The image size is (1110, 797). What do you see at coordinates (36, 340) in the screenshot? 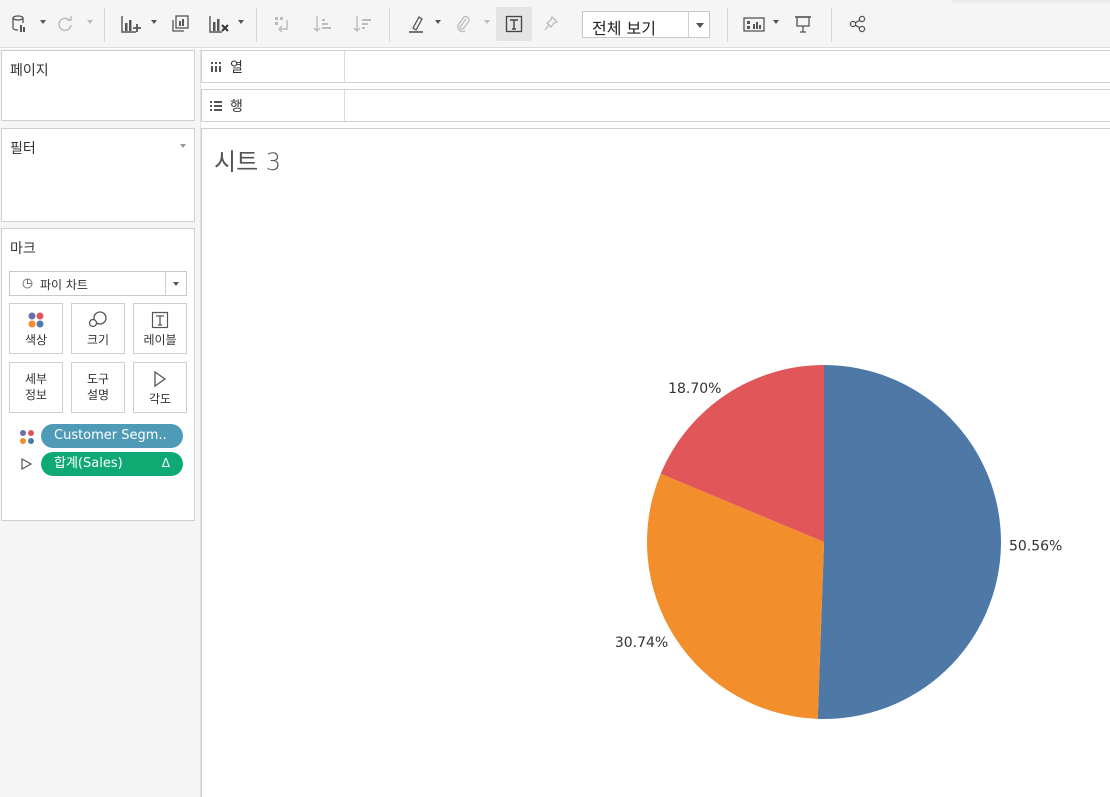
I see `mark-color-label: 색상` at bounding box center [36, 340].